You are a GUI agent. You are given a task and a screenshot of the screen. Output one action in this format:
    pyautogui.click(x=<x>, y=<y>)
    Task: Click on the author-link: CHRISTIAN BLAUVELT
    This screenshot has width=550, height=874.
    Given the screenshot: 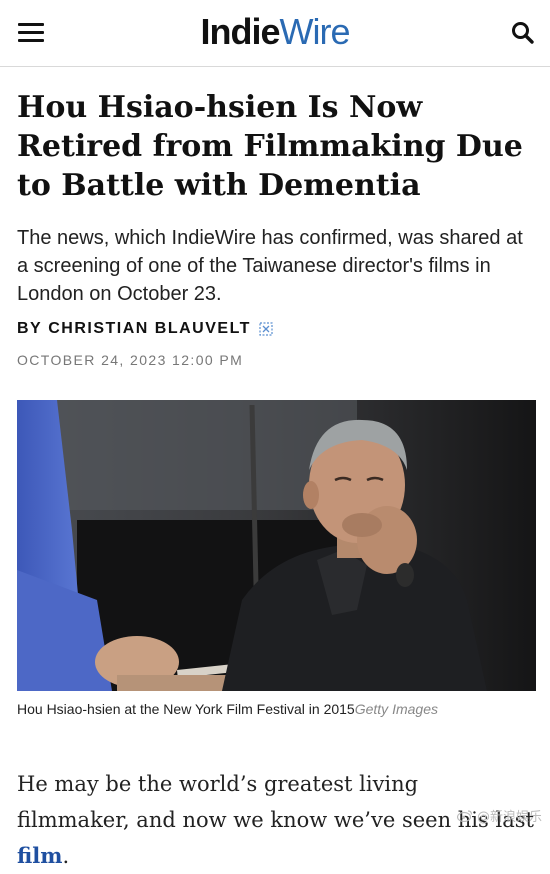 What is the action you would take?
    pyautogui.click(x=149, y=329)
    